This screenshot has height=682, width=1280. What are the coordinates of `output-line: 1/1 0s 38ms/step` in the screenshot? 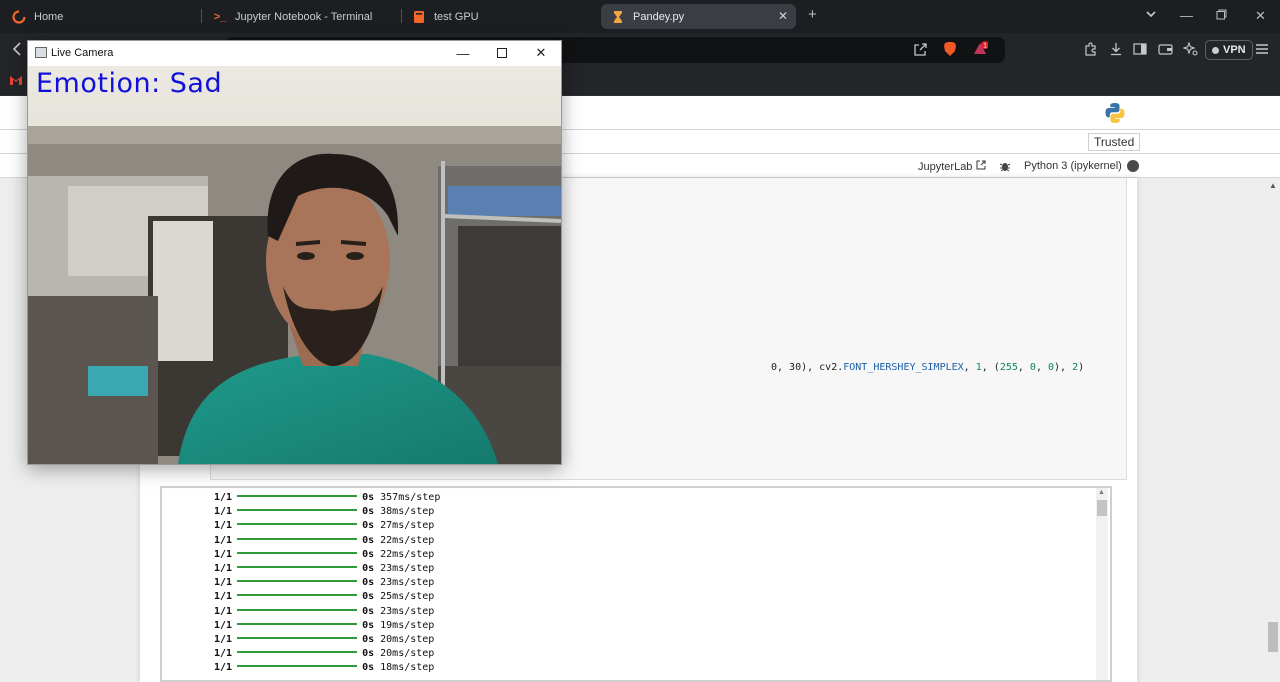 It's located at (324, 512).